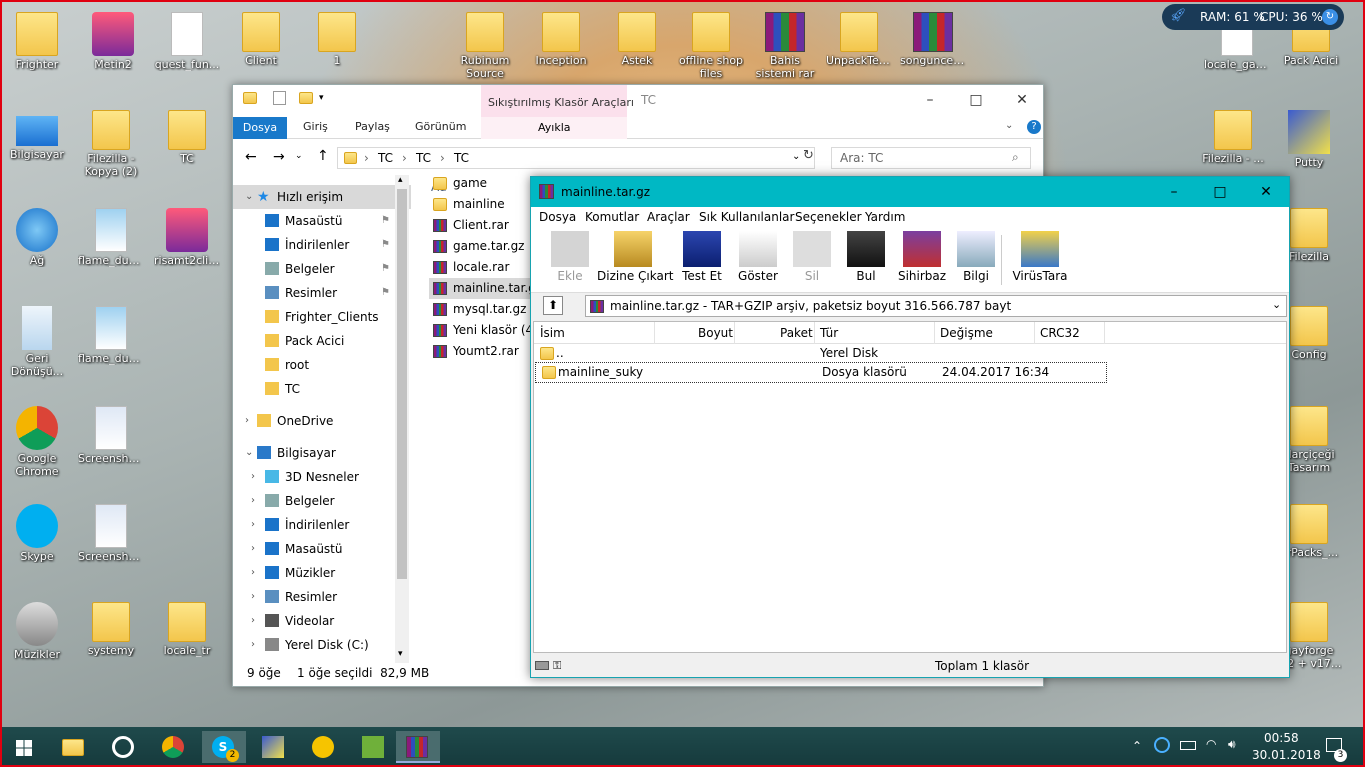 The height and width of the screenshot is (767, 1365). I want to click on desktop-icon: Metin2, so click(113, 48).